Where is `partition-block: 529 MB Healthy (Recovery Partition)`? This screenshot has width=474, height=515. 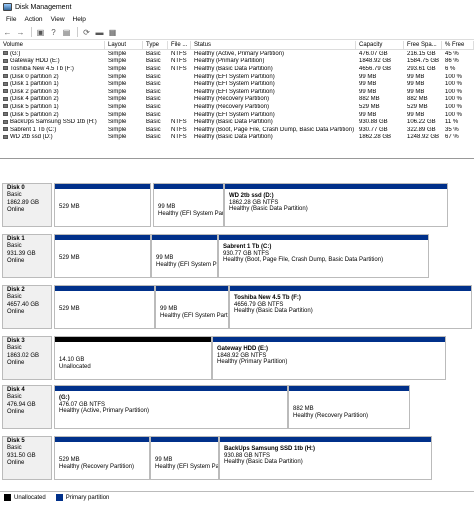 partition-block: 529 MB Healthy (Recovery Partition) is located at coordinates (102, 458).